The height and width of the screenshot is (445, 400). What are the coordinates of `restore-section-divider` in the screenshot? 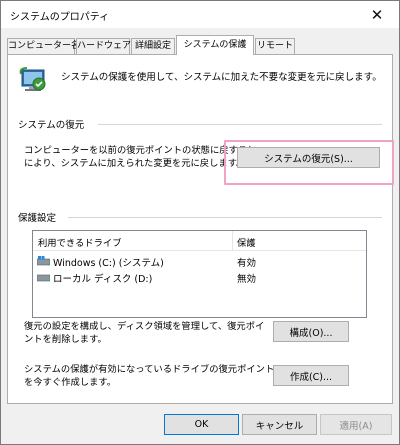 It's located at (240, 124).